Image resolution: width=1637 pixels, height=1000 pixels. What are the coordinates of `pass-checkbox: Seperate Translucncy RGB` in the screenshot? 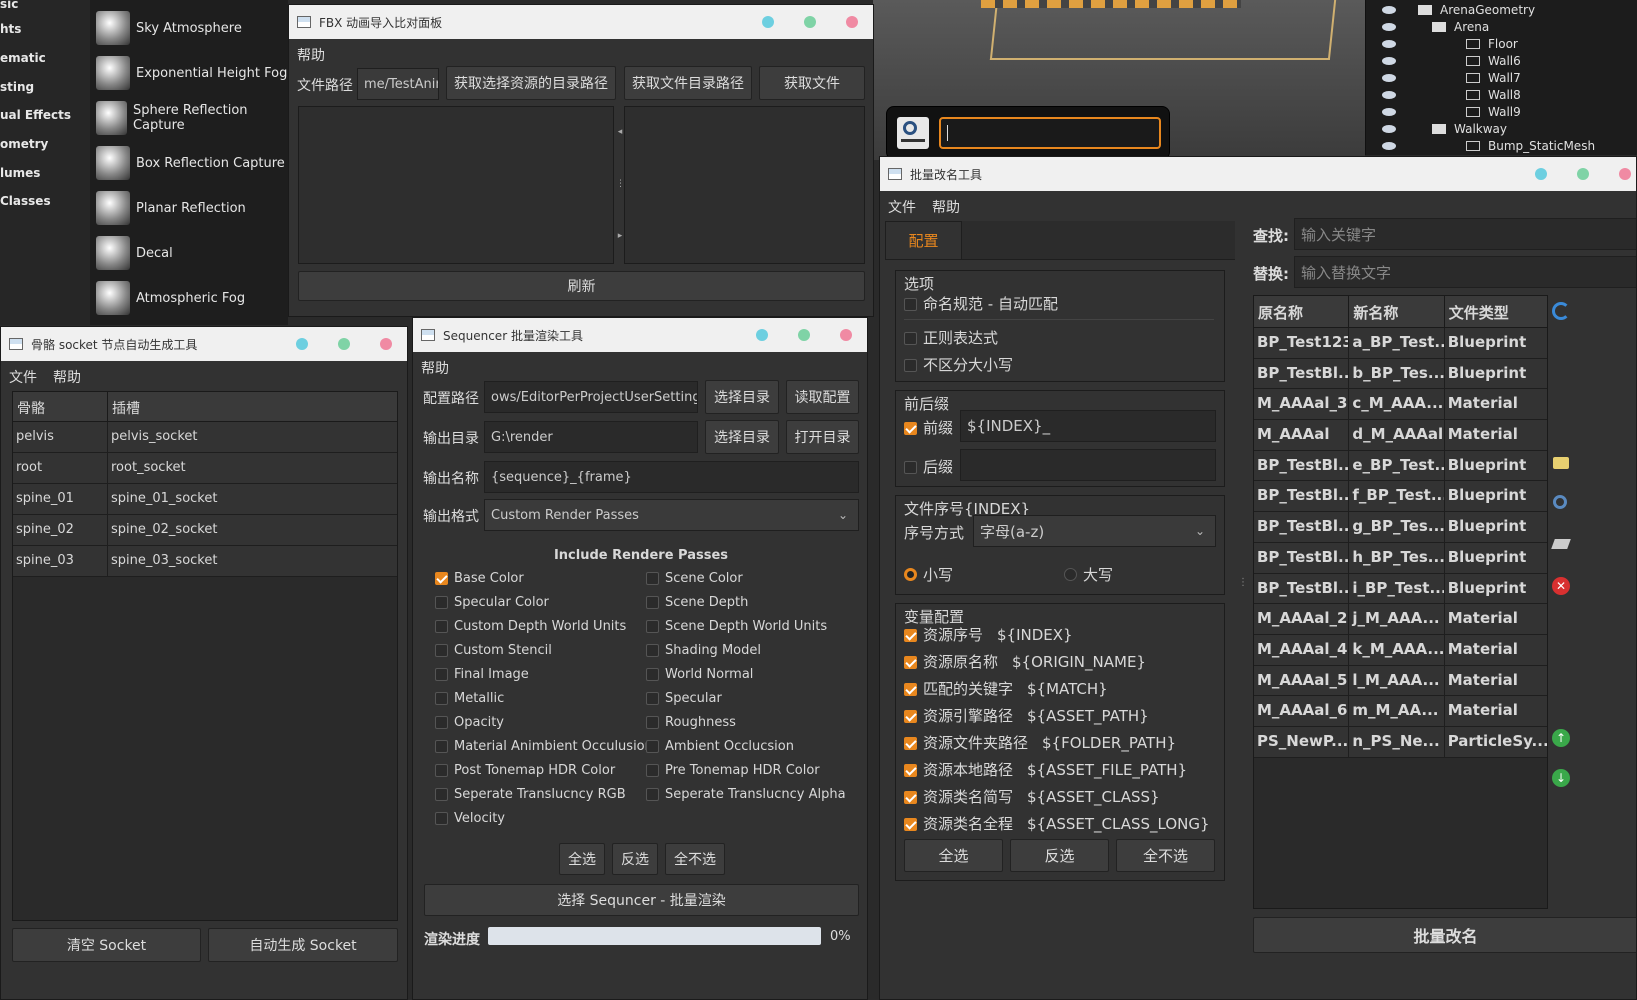 It's located at (530, 794).